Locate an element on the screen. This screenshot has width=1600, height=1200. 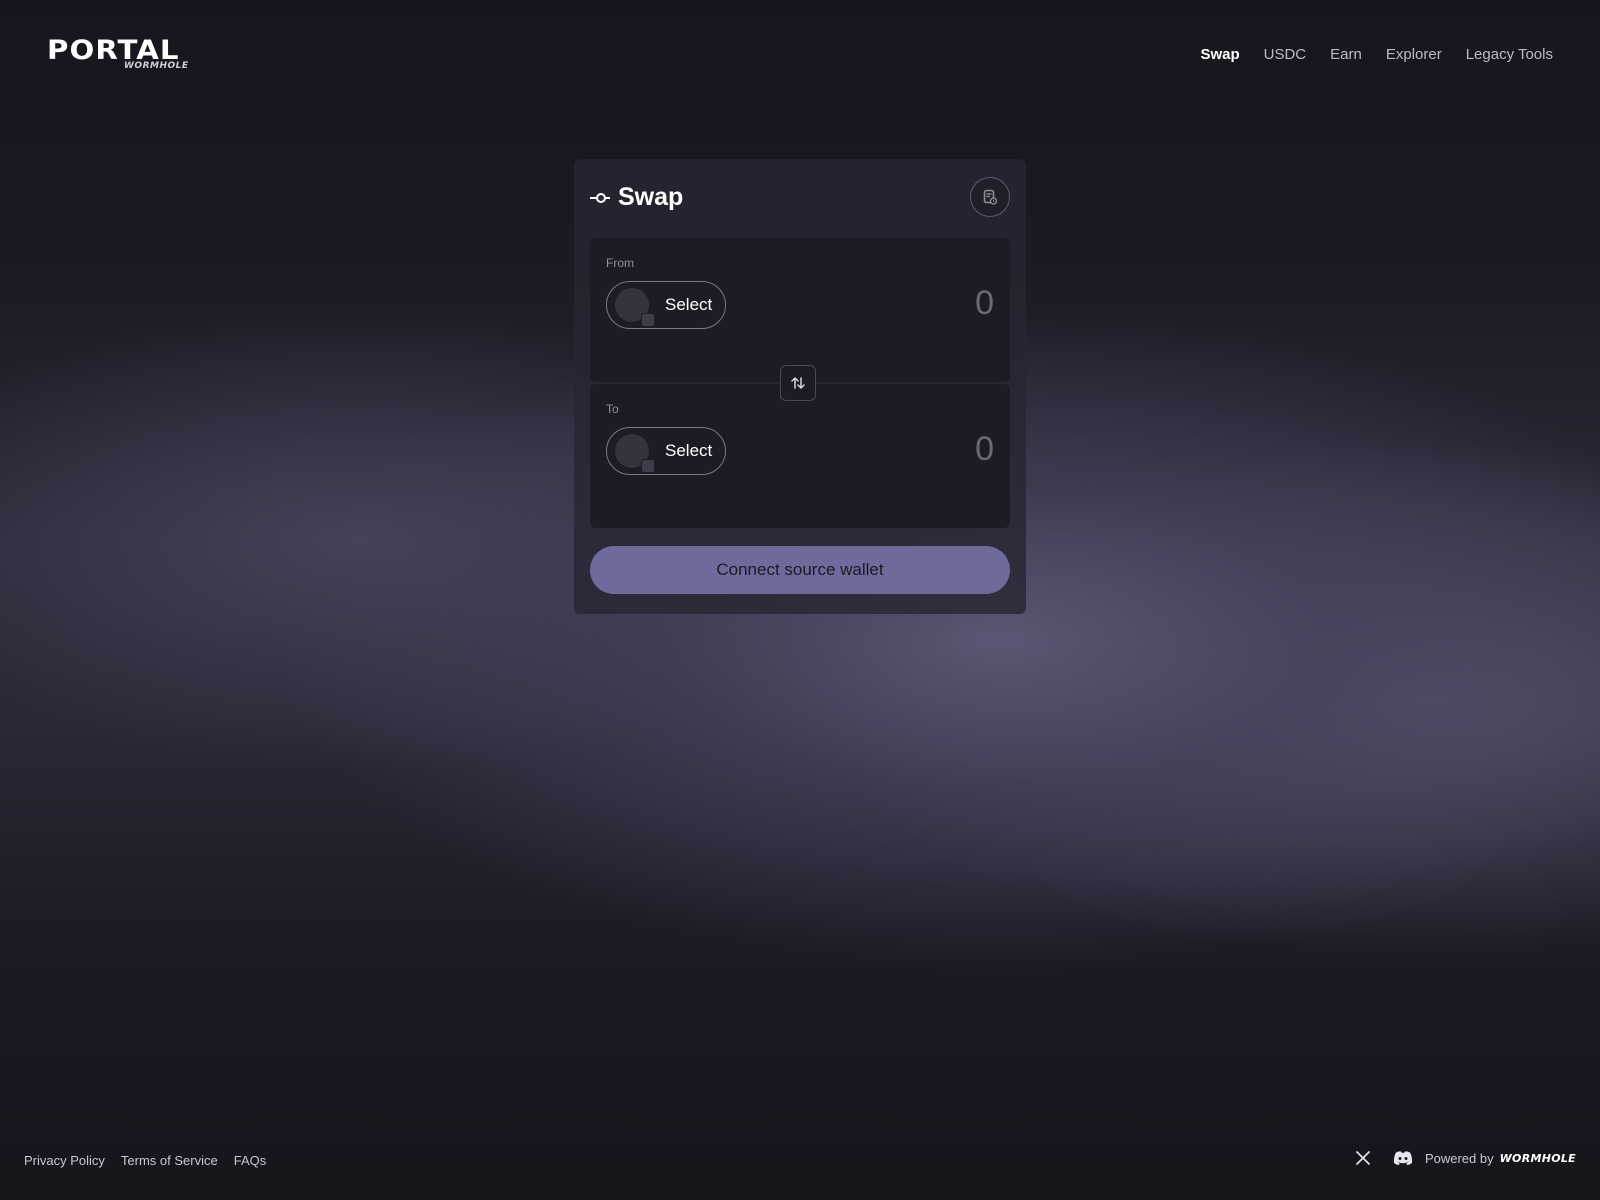
to-label: To is located at coordinates (612, 409).